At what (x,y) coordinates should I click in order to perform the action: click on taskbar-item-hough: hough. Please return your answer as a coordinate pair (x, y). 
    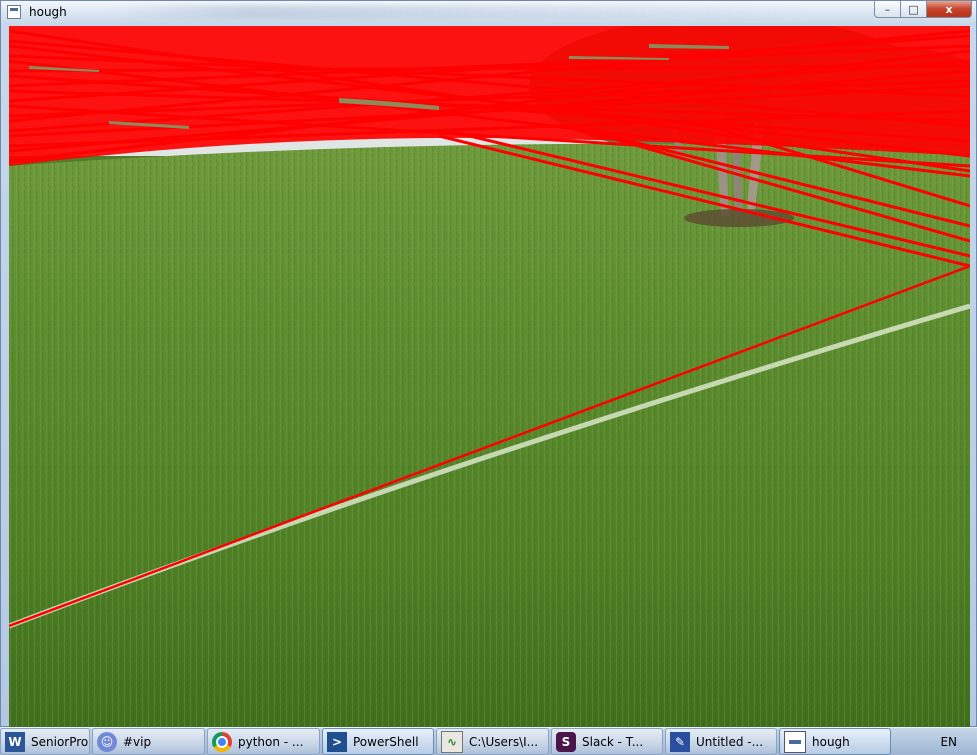
    Looking at the image, I should click on (835, 741).